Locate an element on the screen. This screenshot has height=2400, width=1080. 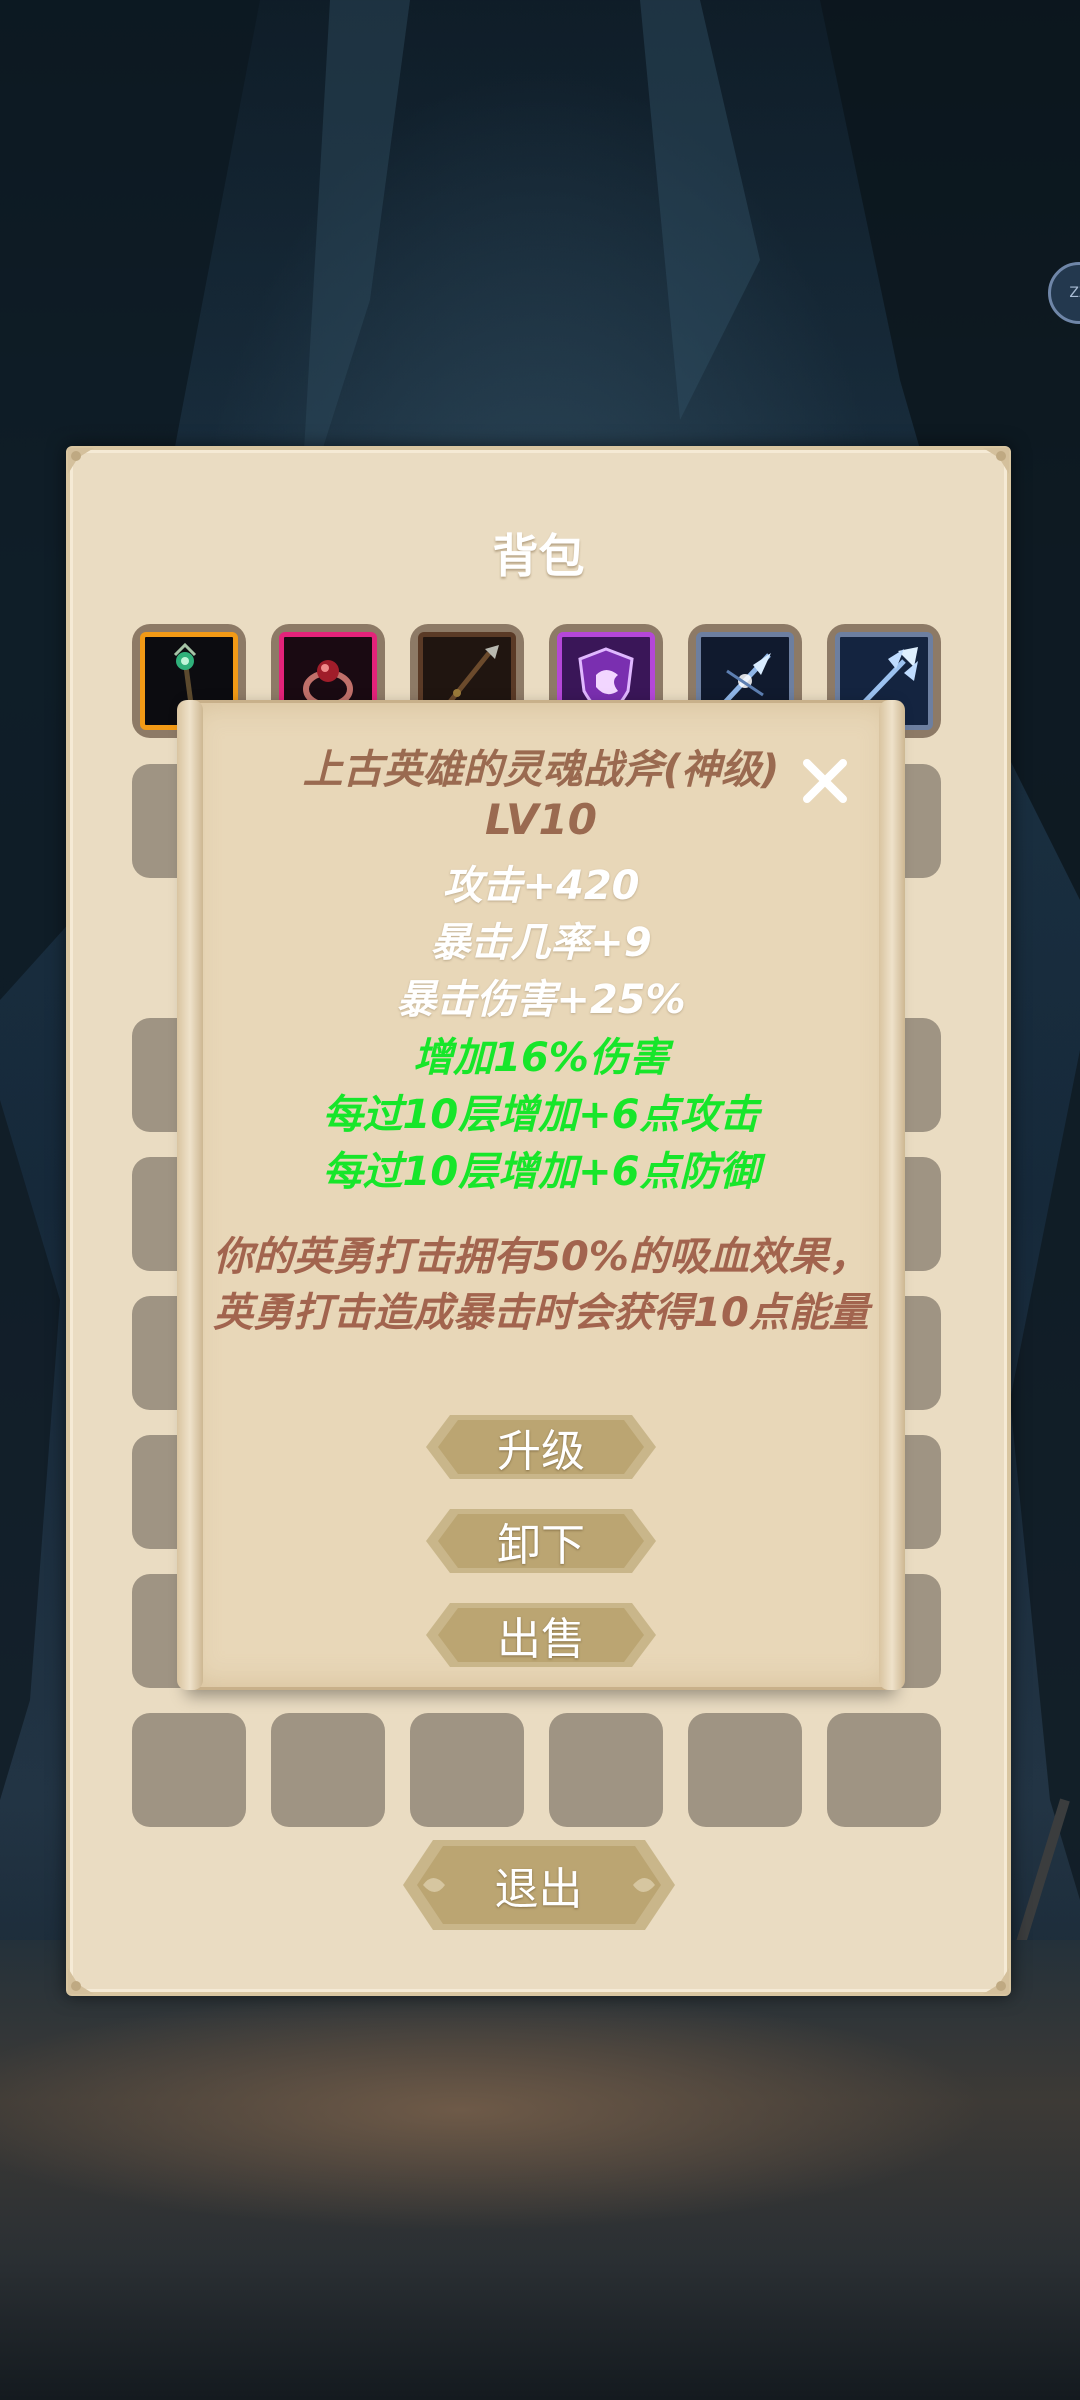
item-name: 上古英雄的灵魂战斧(神级) is located at coordinates (541, 770).